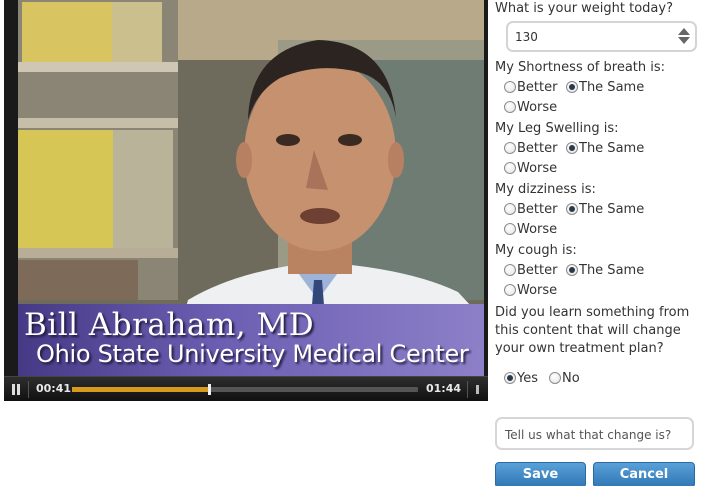 This screenshot has width=713, height=486. Describe the element at coordinates (536, 250) in the screenshot. I see `cough-question: My cough is:` at that location.